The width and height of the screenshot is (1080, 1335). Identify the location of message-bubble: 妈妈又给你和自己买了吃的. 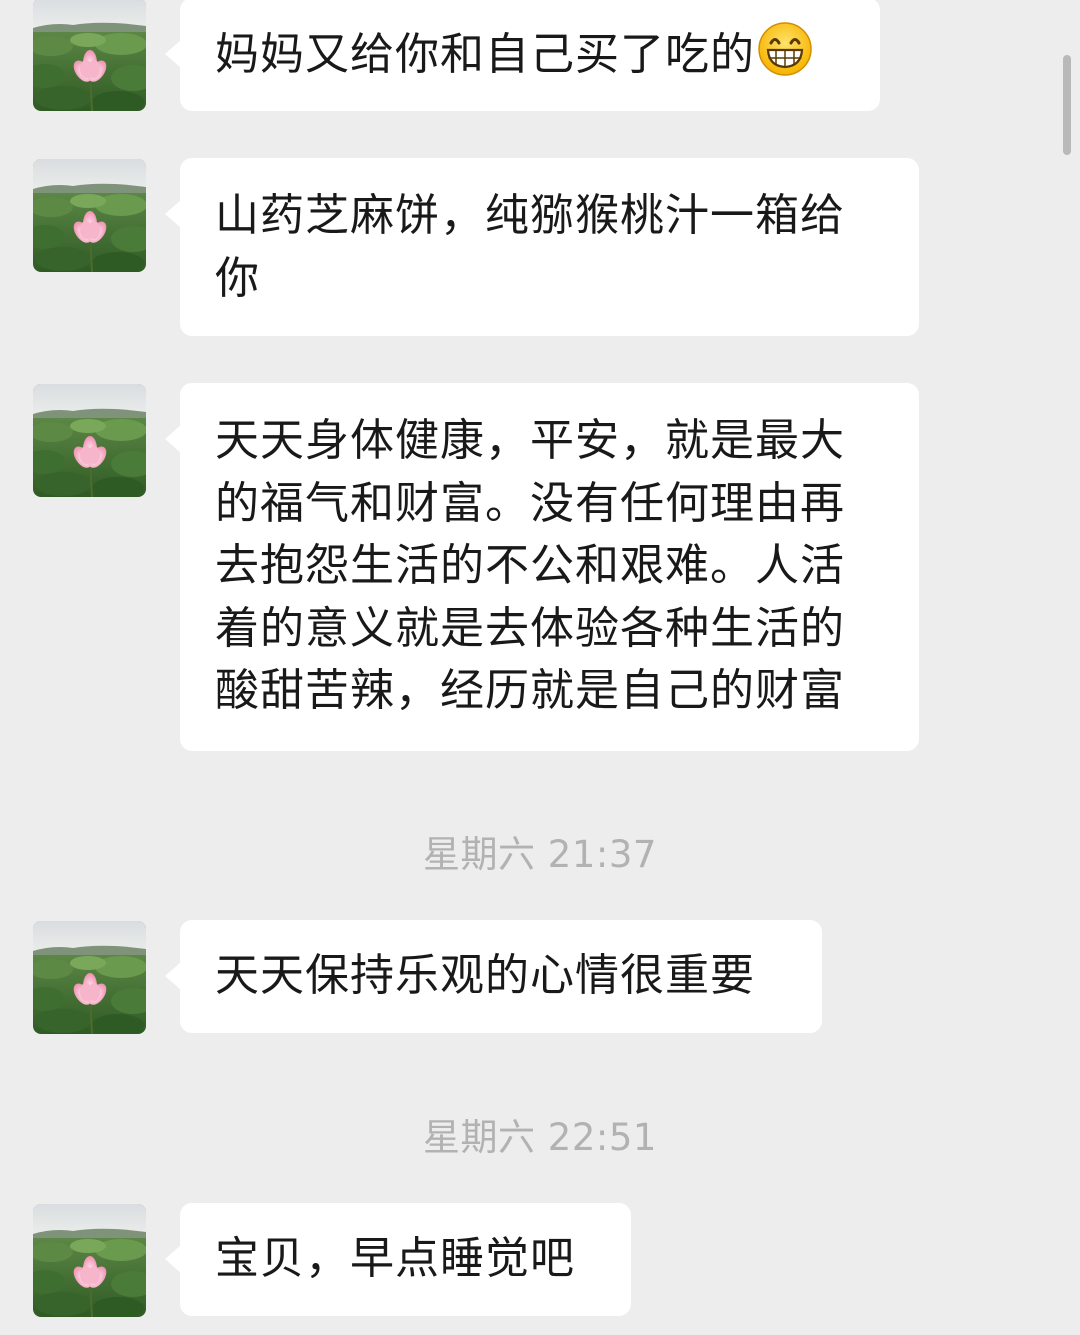
(522, 55).